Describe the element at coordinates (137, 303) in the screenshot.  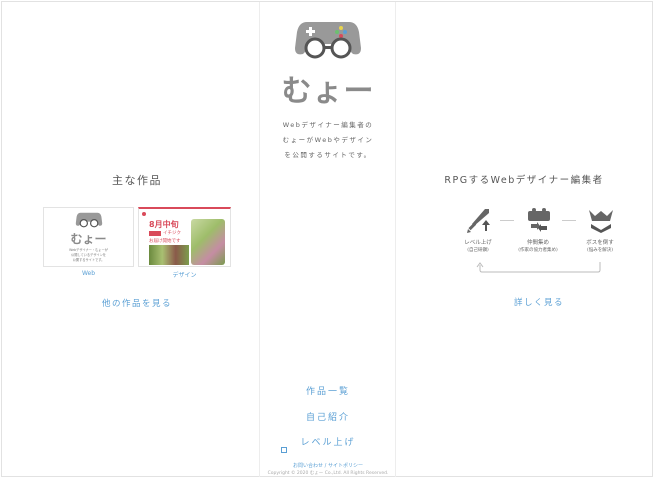
I see `works-more-link: 他の作品を見る` at that location.